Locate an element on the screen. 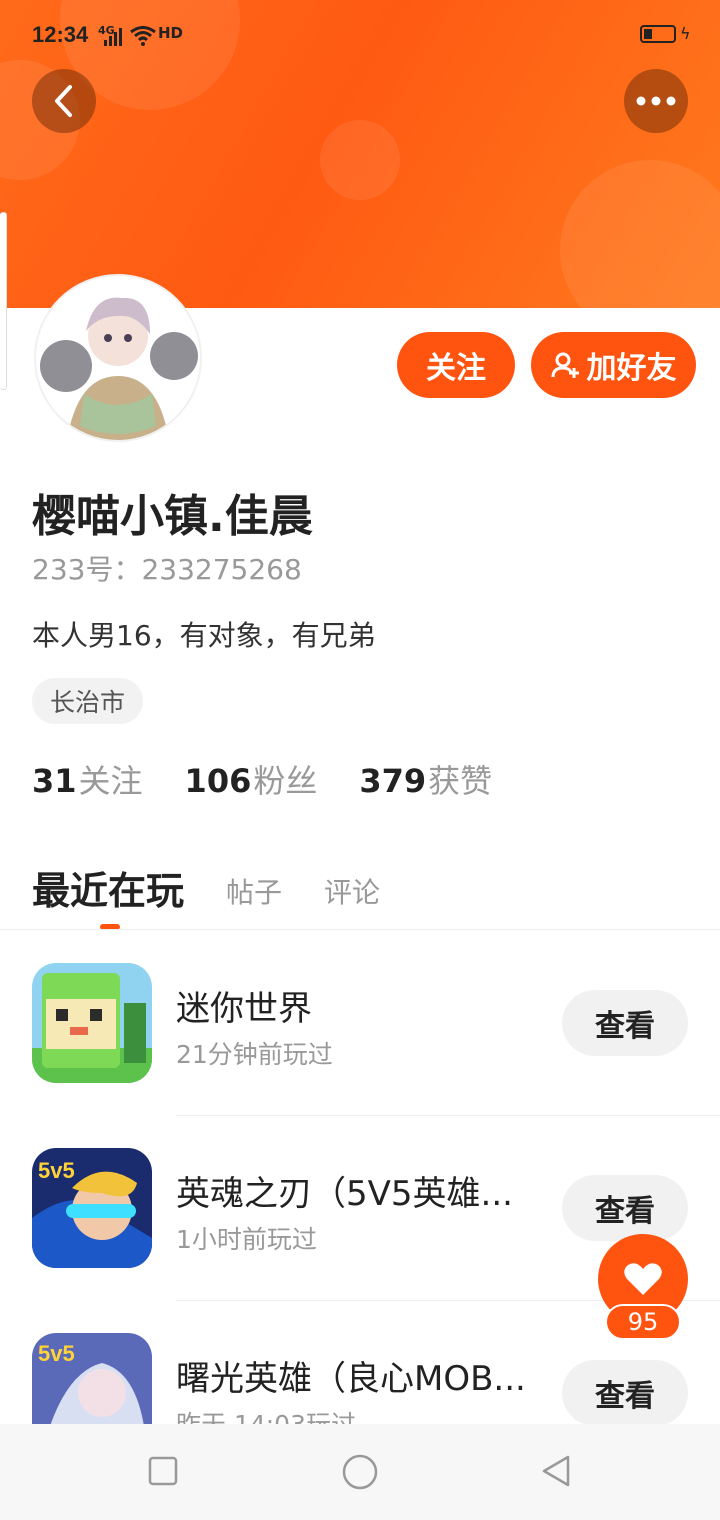  game-list-item: 迷你世界 21分钟前玩过 查看 is located at coordinates (360, 1055).